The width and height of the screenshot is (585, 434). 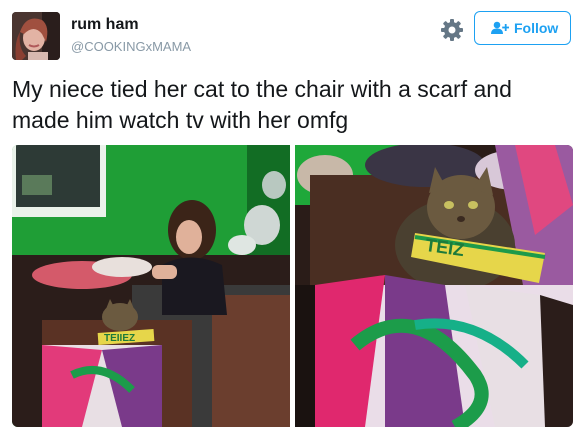 I want to click on display-name: rum ham, so click(x=105, y=25).